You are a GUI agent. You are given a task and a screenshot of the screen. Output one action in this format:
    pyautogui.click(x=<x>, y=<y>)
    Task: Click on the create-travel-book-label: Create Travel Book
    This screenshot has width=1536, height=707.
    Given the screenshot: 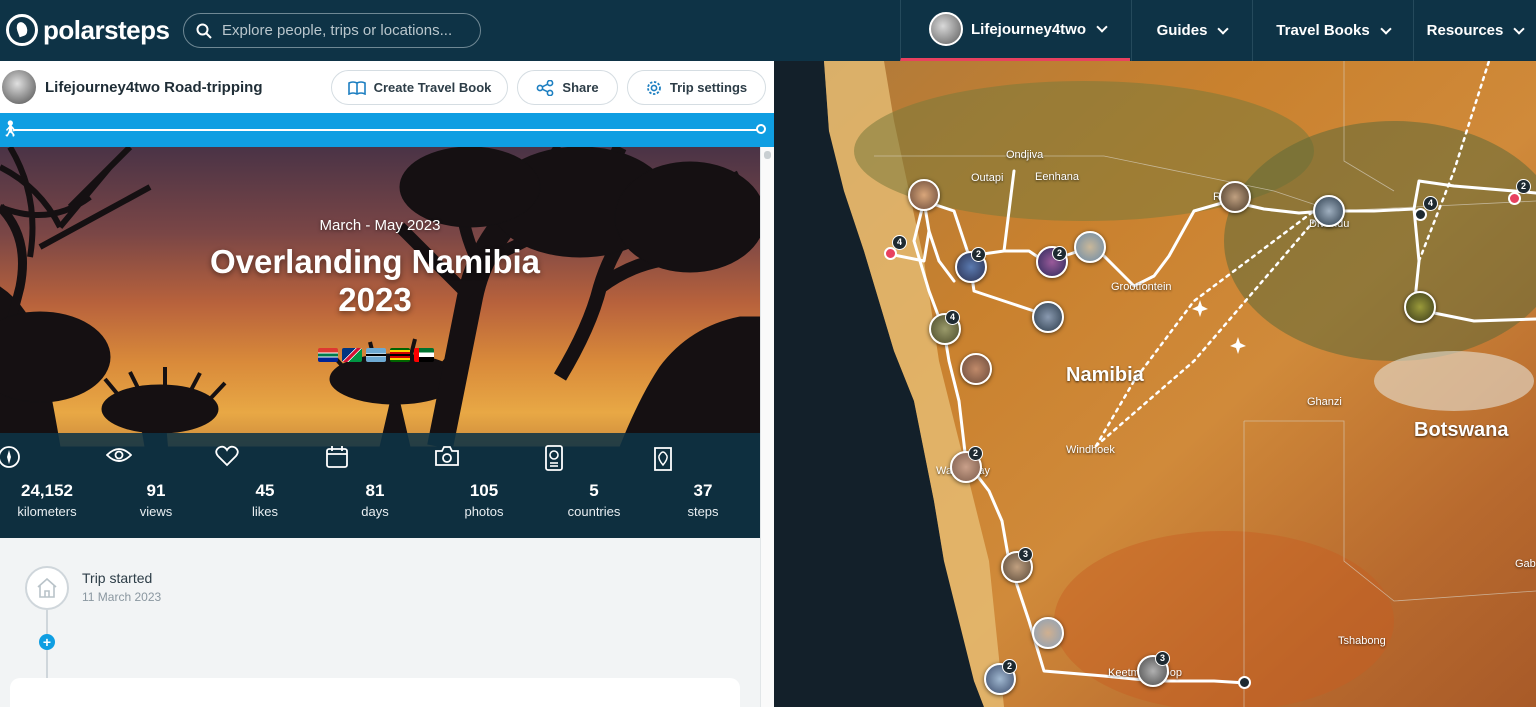 What is the action you would take?
    pyautogui.click(x=432, y=87)
    